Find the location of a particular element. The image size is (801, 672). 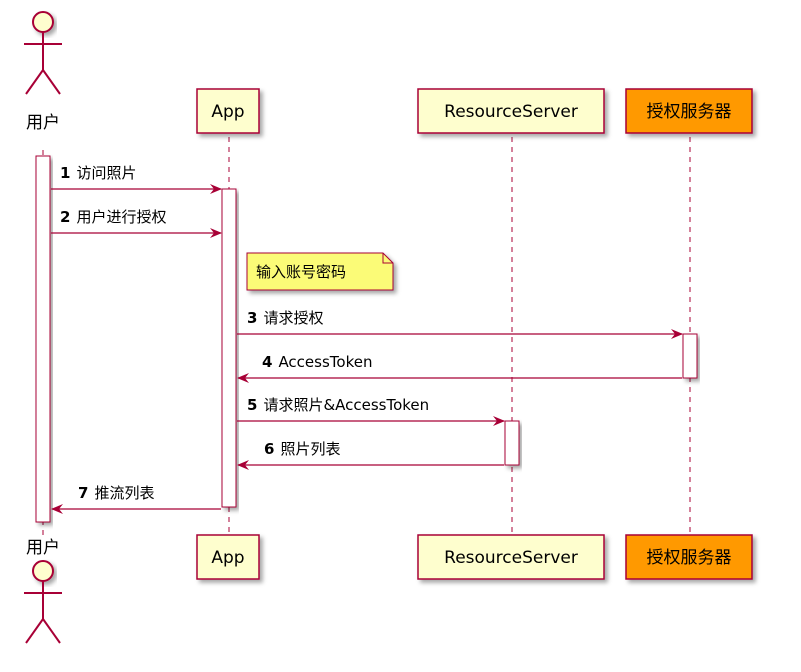

message-4-number: 4 is located at coordinates (267, 362).